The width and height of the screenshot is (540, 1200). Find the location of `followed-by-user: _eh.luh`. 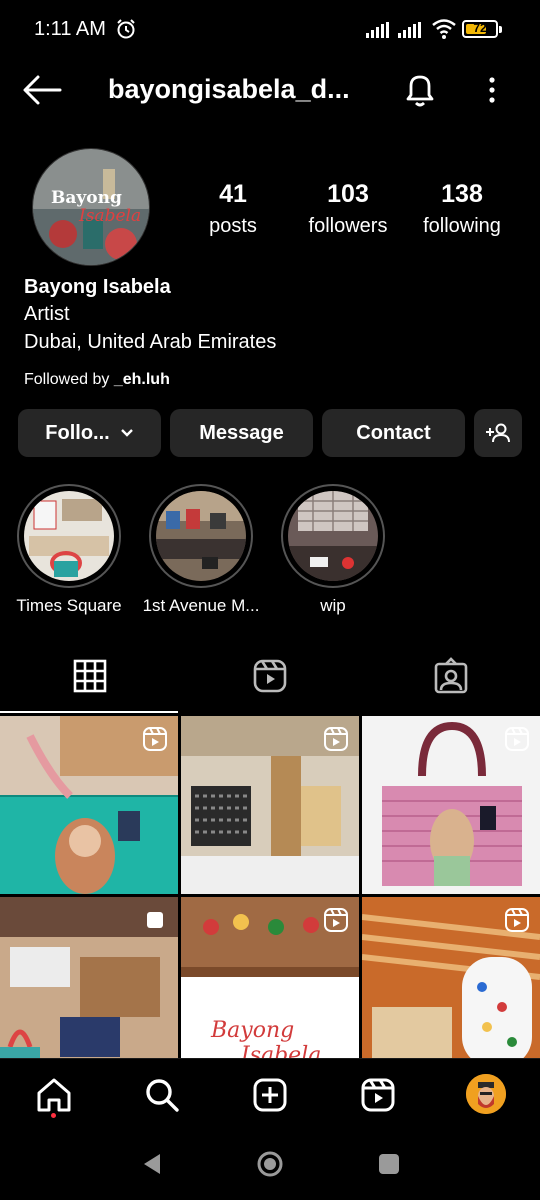

followed-by-user: _eh.luh is located at coordinates (141, 379).